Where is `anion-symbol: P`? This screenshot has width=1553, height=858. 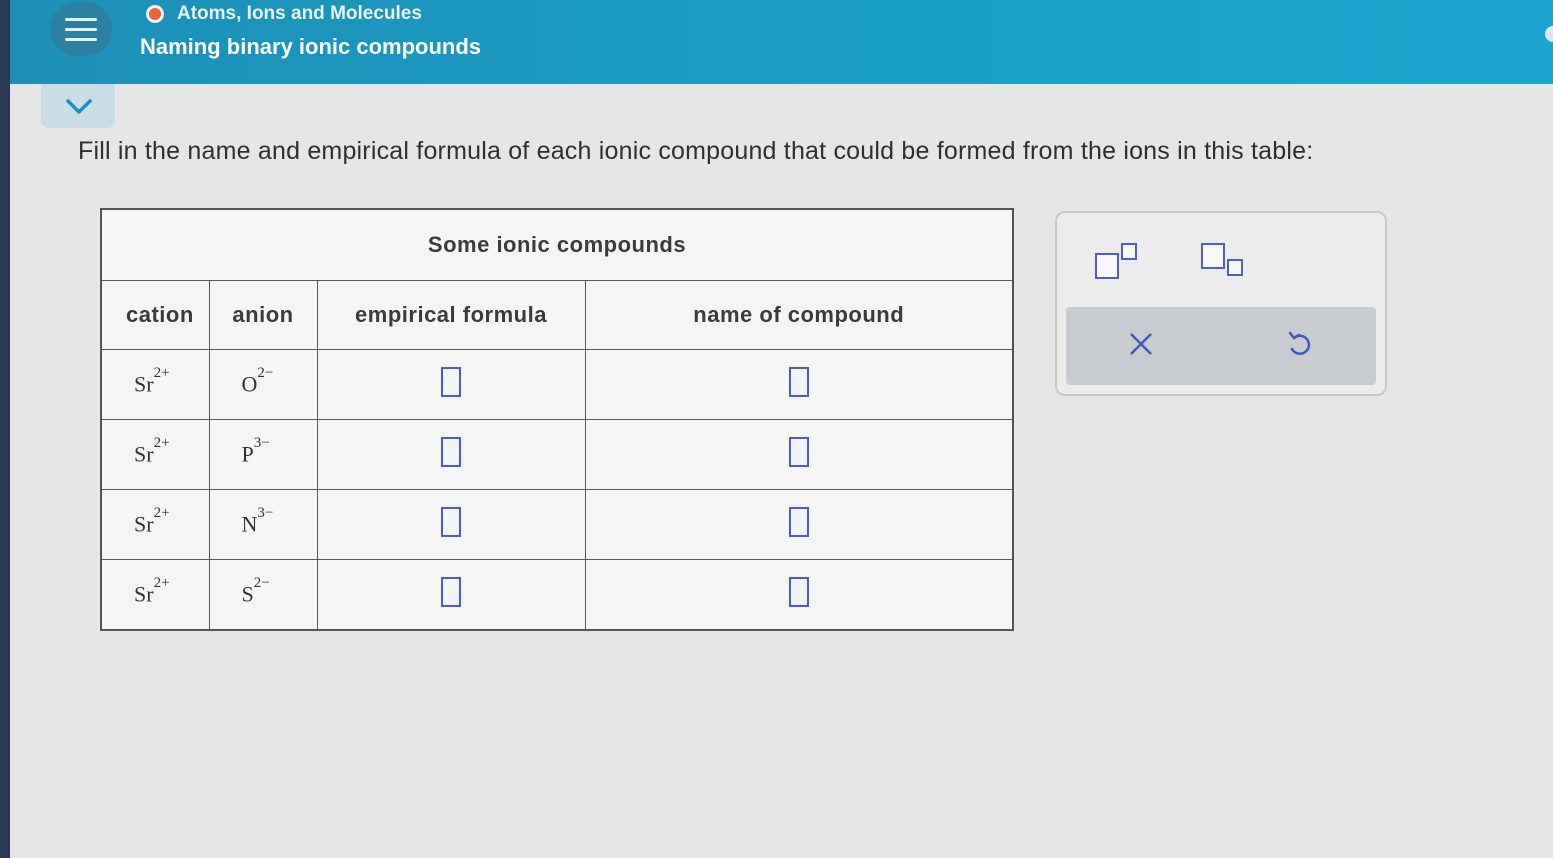 anion-symbol: P is located at coordinates (247, 454).